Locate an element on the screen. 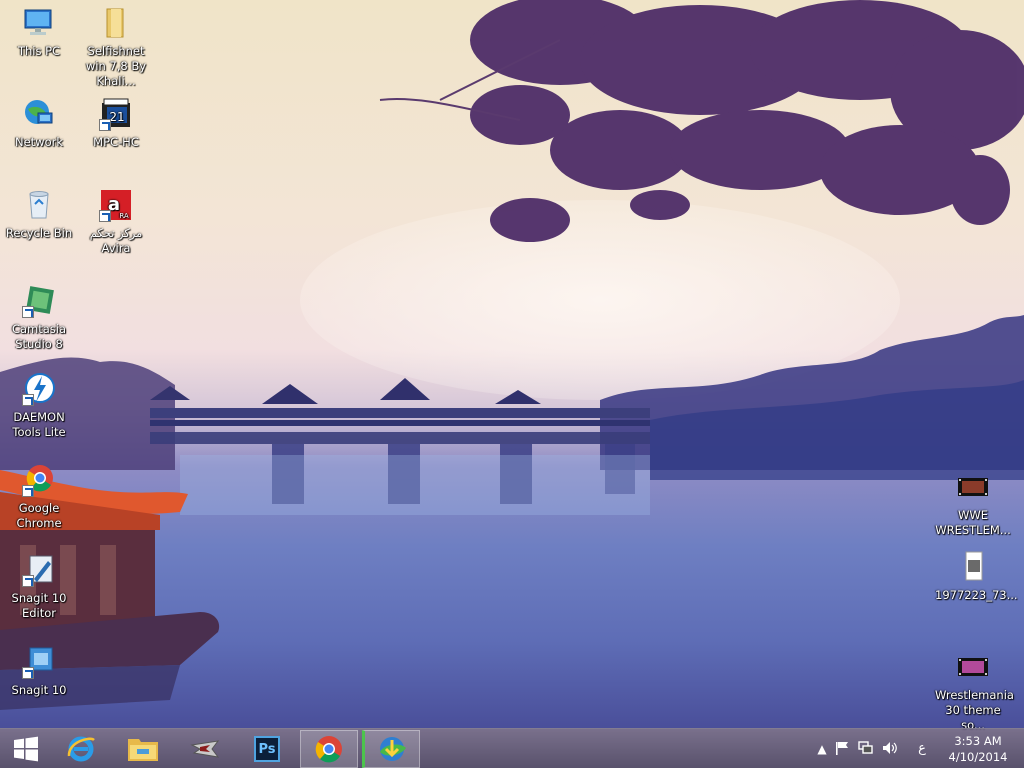 The image size is (1024, 768). taskbar-photoshop: Ps is located at coordinates (267, 749).